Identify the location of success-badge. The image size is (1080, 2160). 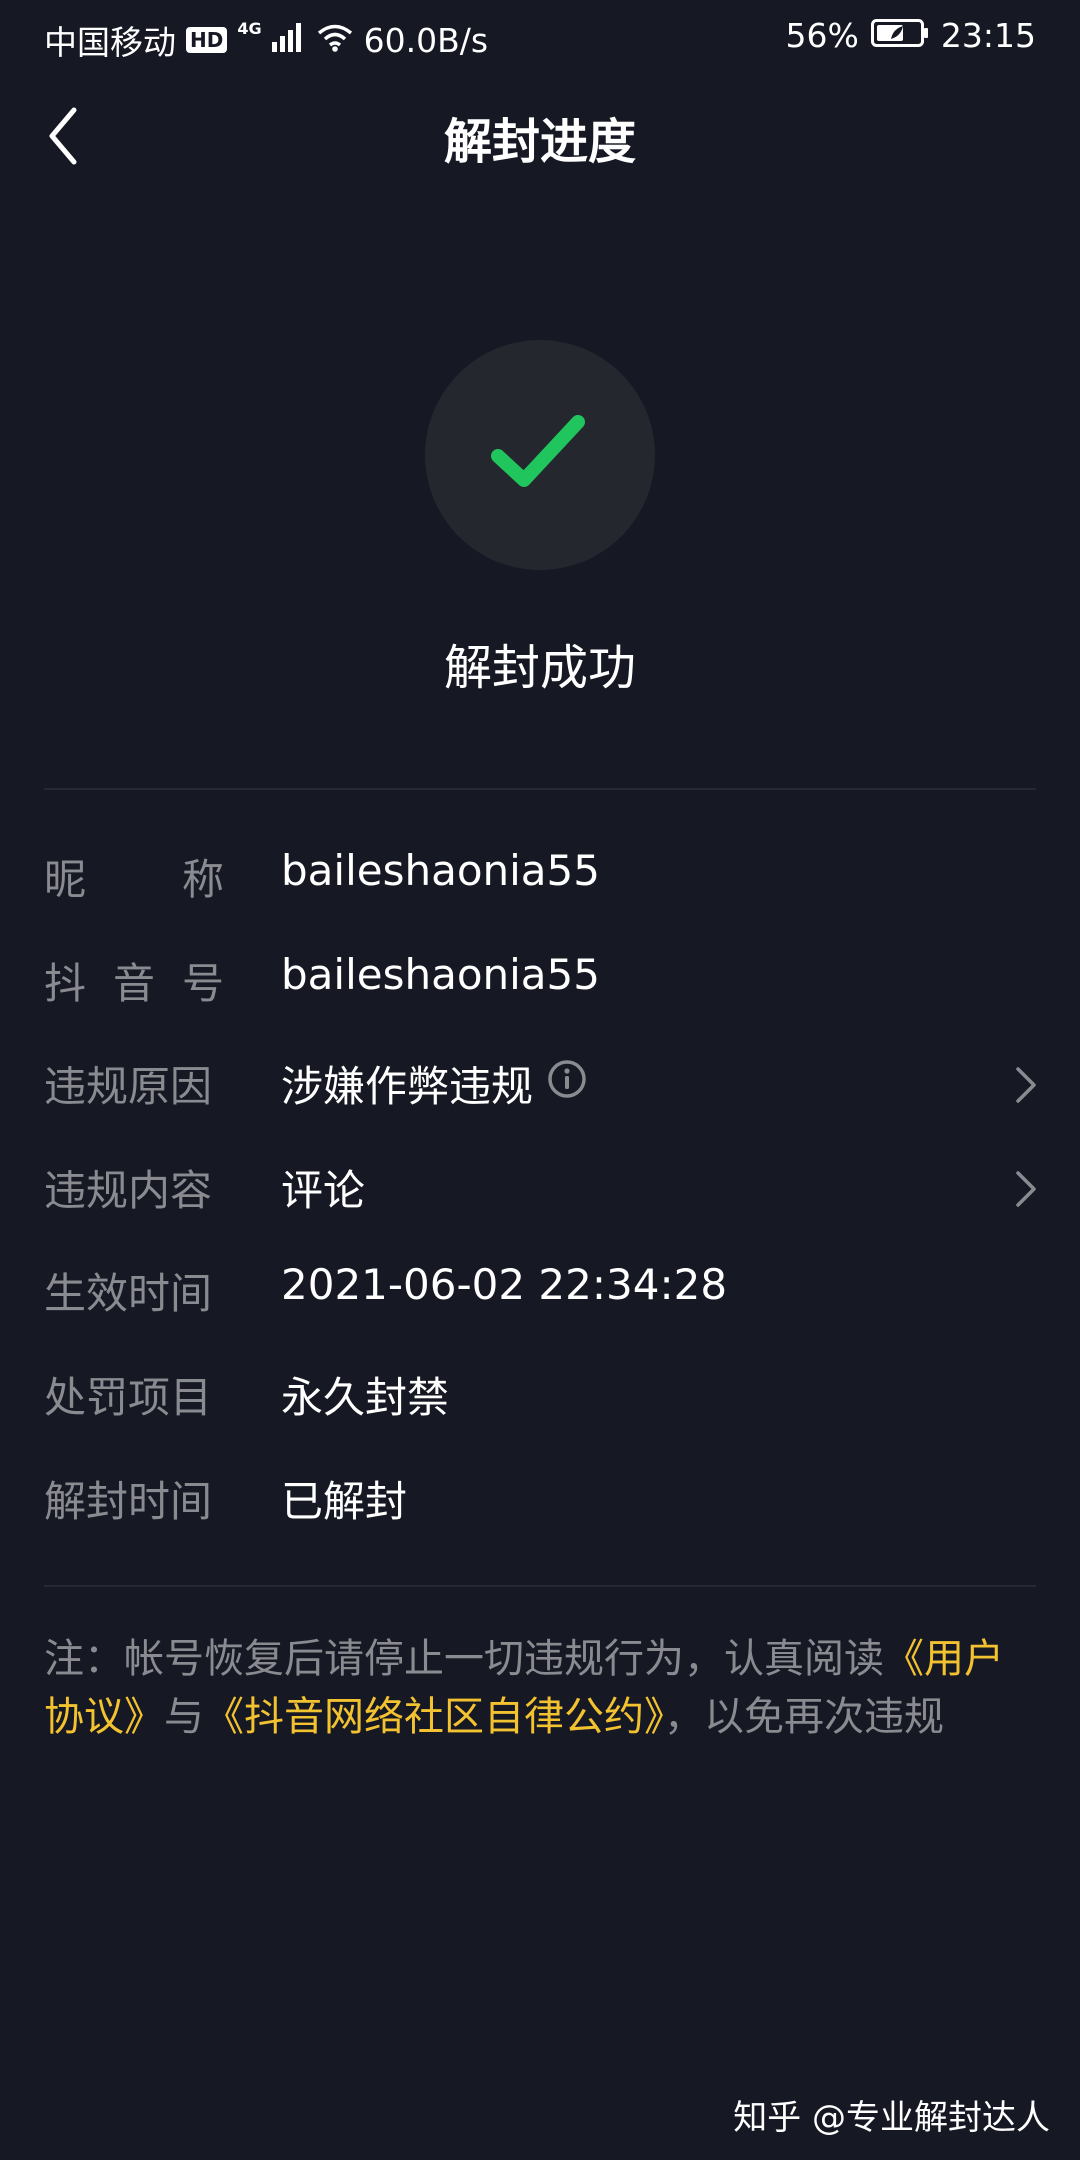
(540, 455).